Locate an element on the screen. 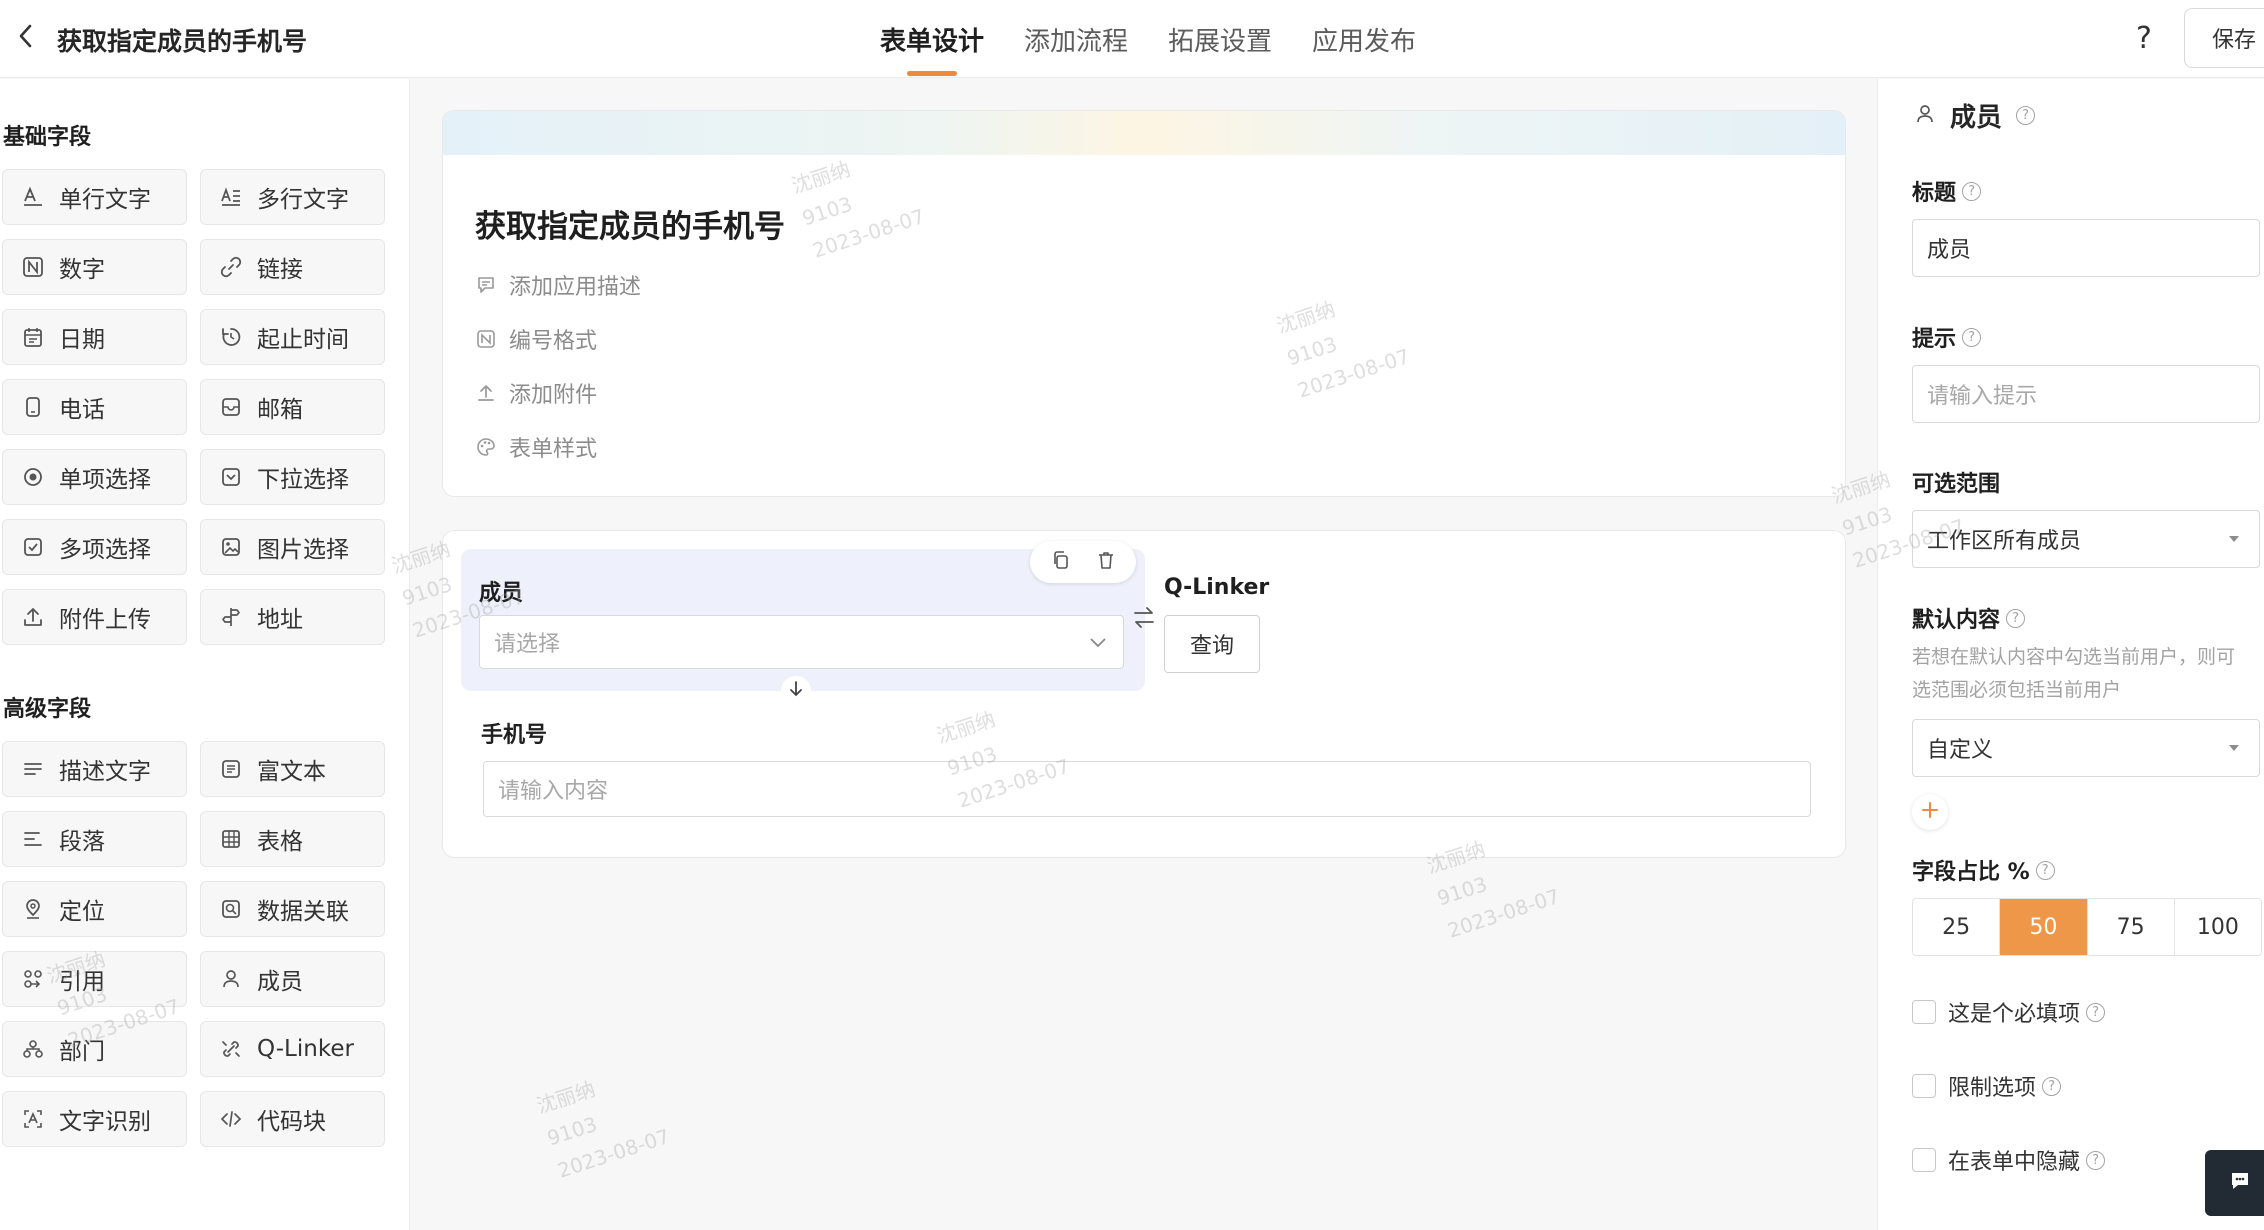  data-link-icon is located at coordinates (231, 909).